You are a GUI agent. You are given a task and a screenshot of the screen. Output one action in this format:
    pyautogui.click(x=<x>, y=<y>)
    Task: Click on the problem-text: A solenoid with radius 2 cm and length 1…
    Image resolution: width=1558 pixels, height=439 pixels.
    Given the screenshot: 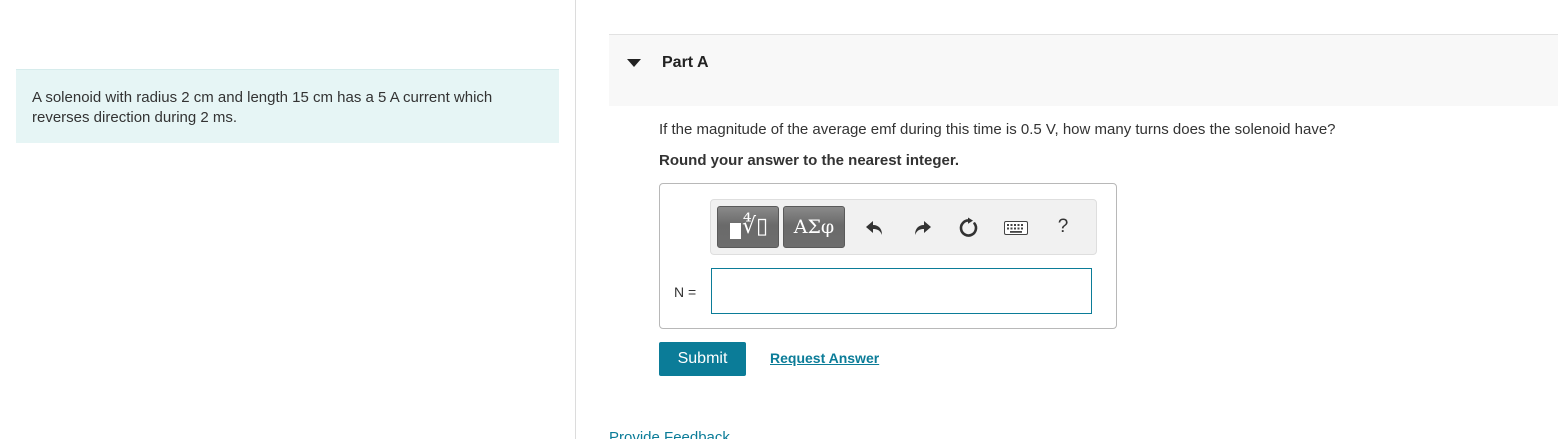 What is the action you would take?
    pyautogui.click(x=262, y=107)
    